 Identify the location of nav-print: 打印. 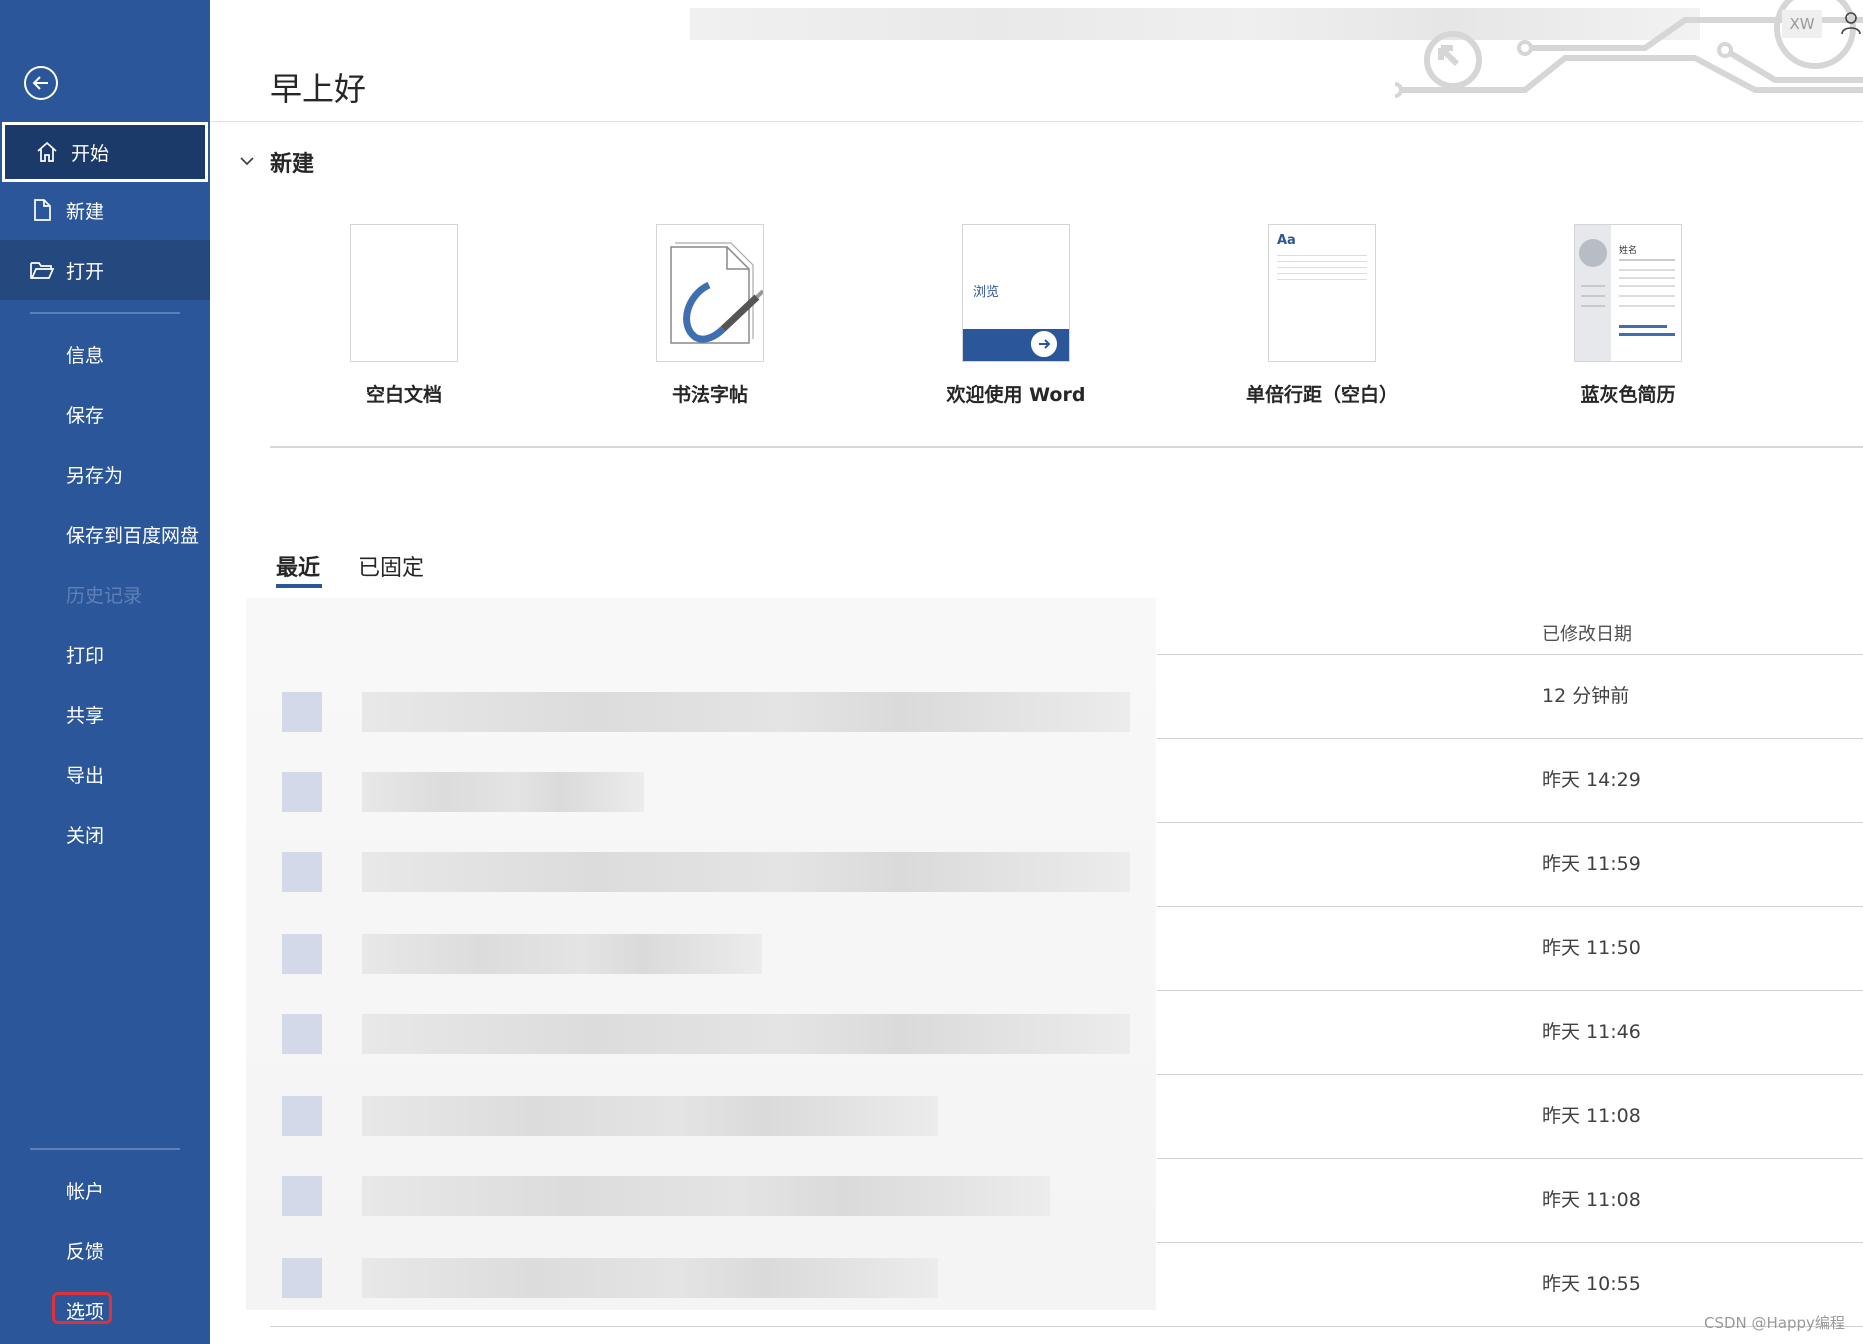
(105, 654).